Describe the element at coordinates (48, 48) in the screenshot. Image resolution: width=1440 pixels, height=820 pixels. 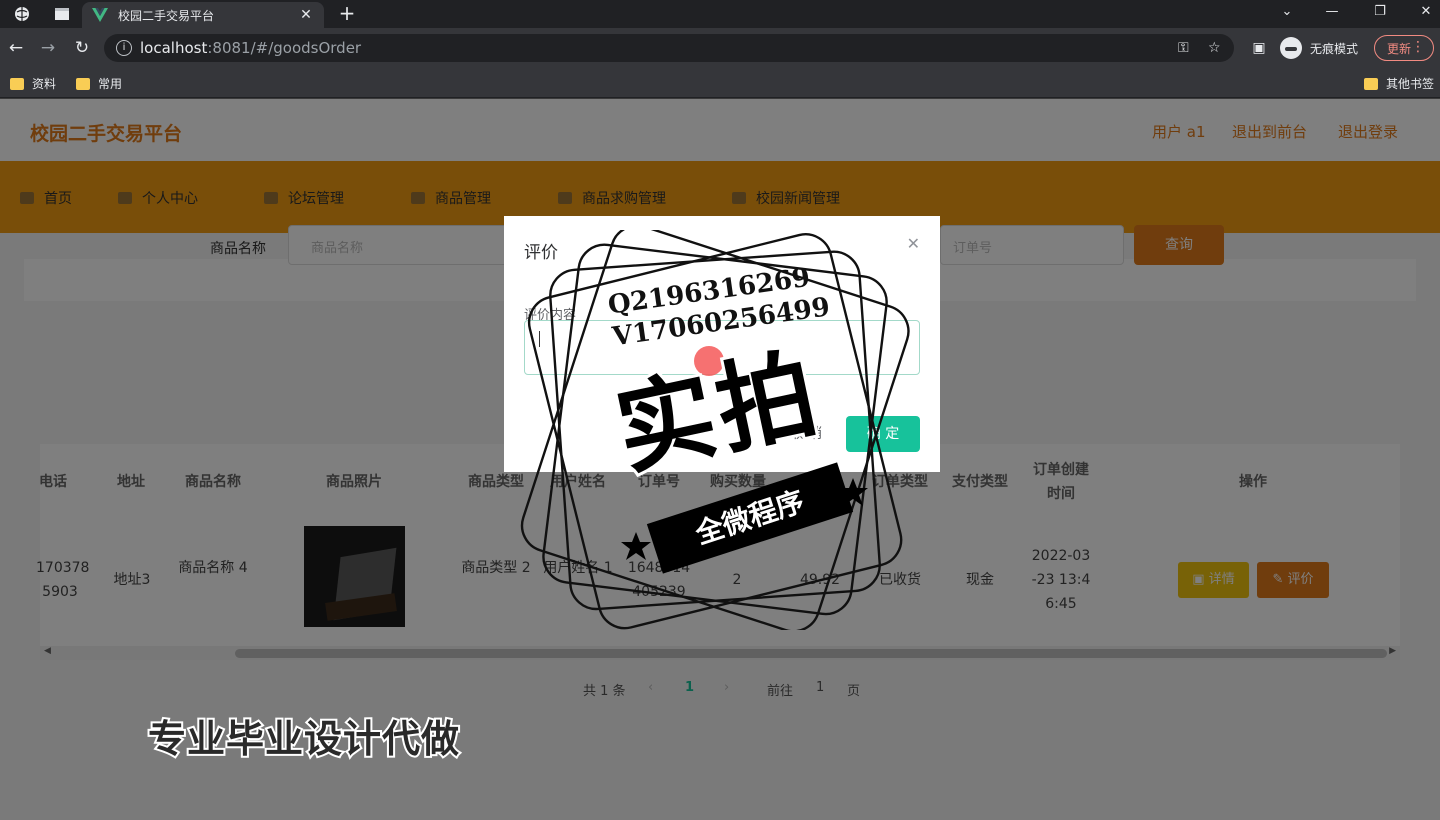
I see `forward-icon: →` at that location.